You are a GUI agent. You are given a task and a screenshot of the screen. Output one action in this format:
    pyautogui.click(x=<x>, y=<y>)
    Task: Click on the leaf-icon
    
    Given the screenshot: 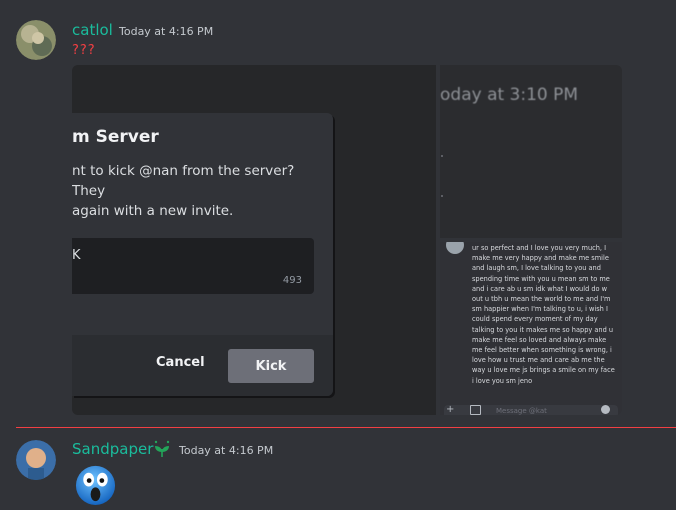 What is the action you would take?
    pyautogui.click(x=162, y=450)
    